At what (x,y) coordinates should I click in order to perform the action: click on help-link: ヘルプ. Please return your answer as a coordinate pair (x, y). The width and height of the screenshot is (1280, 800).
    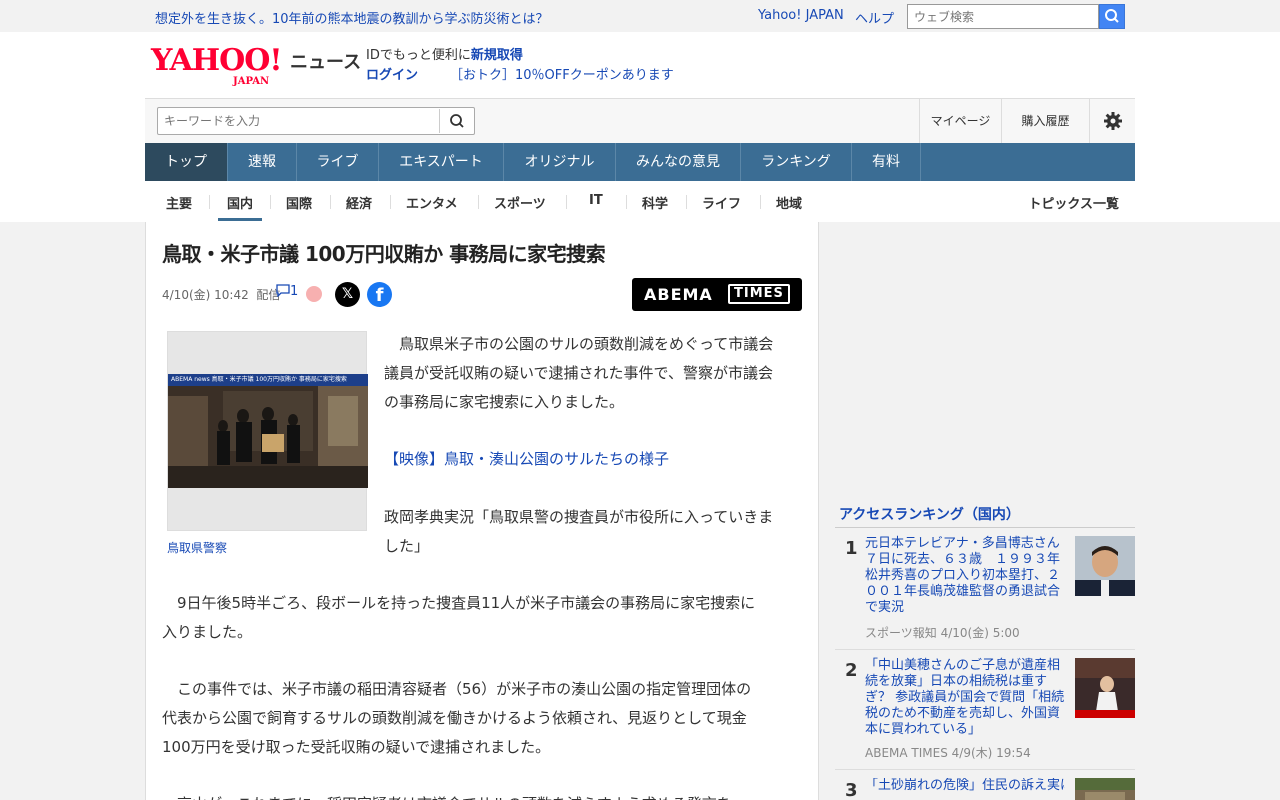
    Looking at the image, I should click on (874, 17).